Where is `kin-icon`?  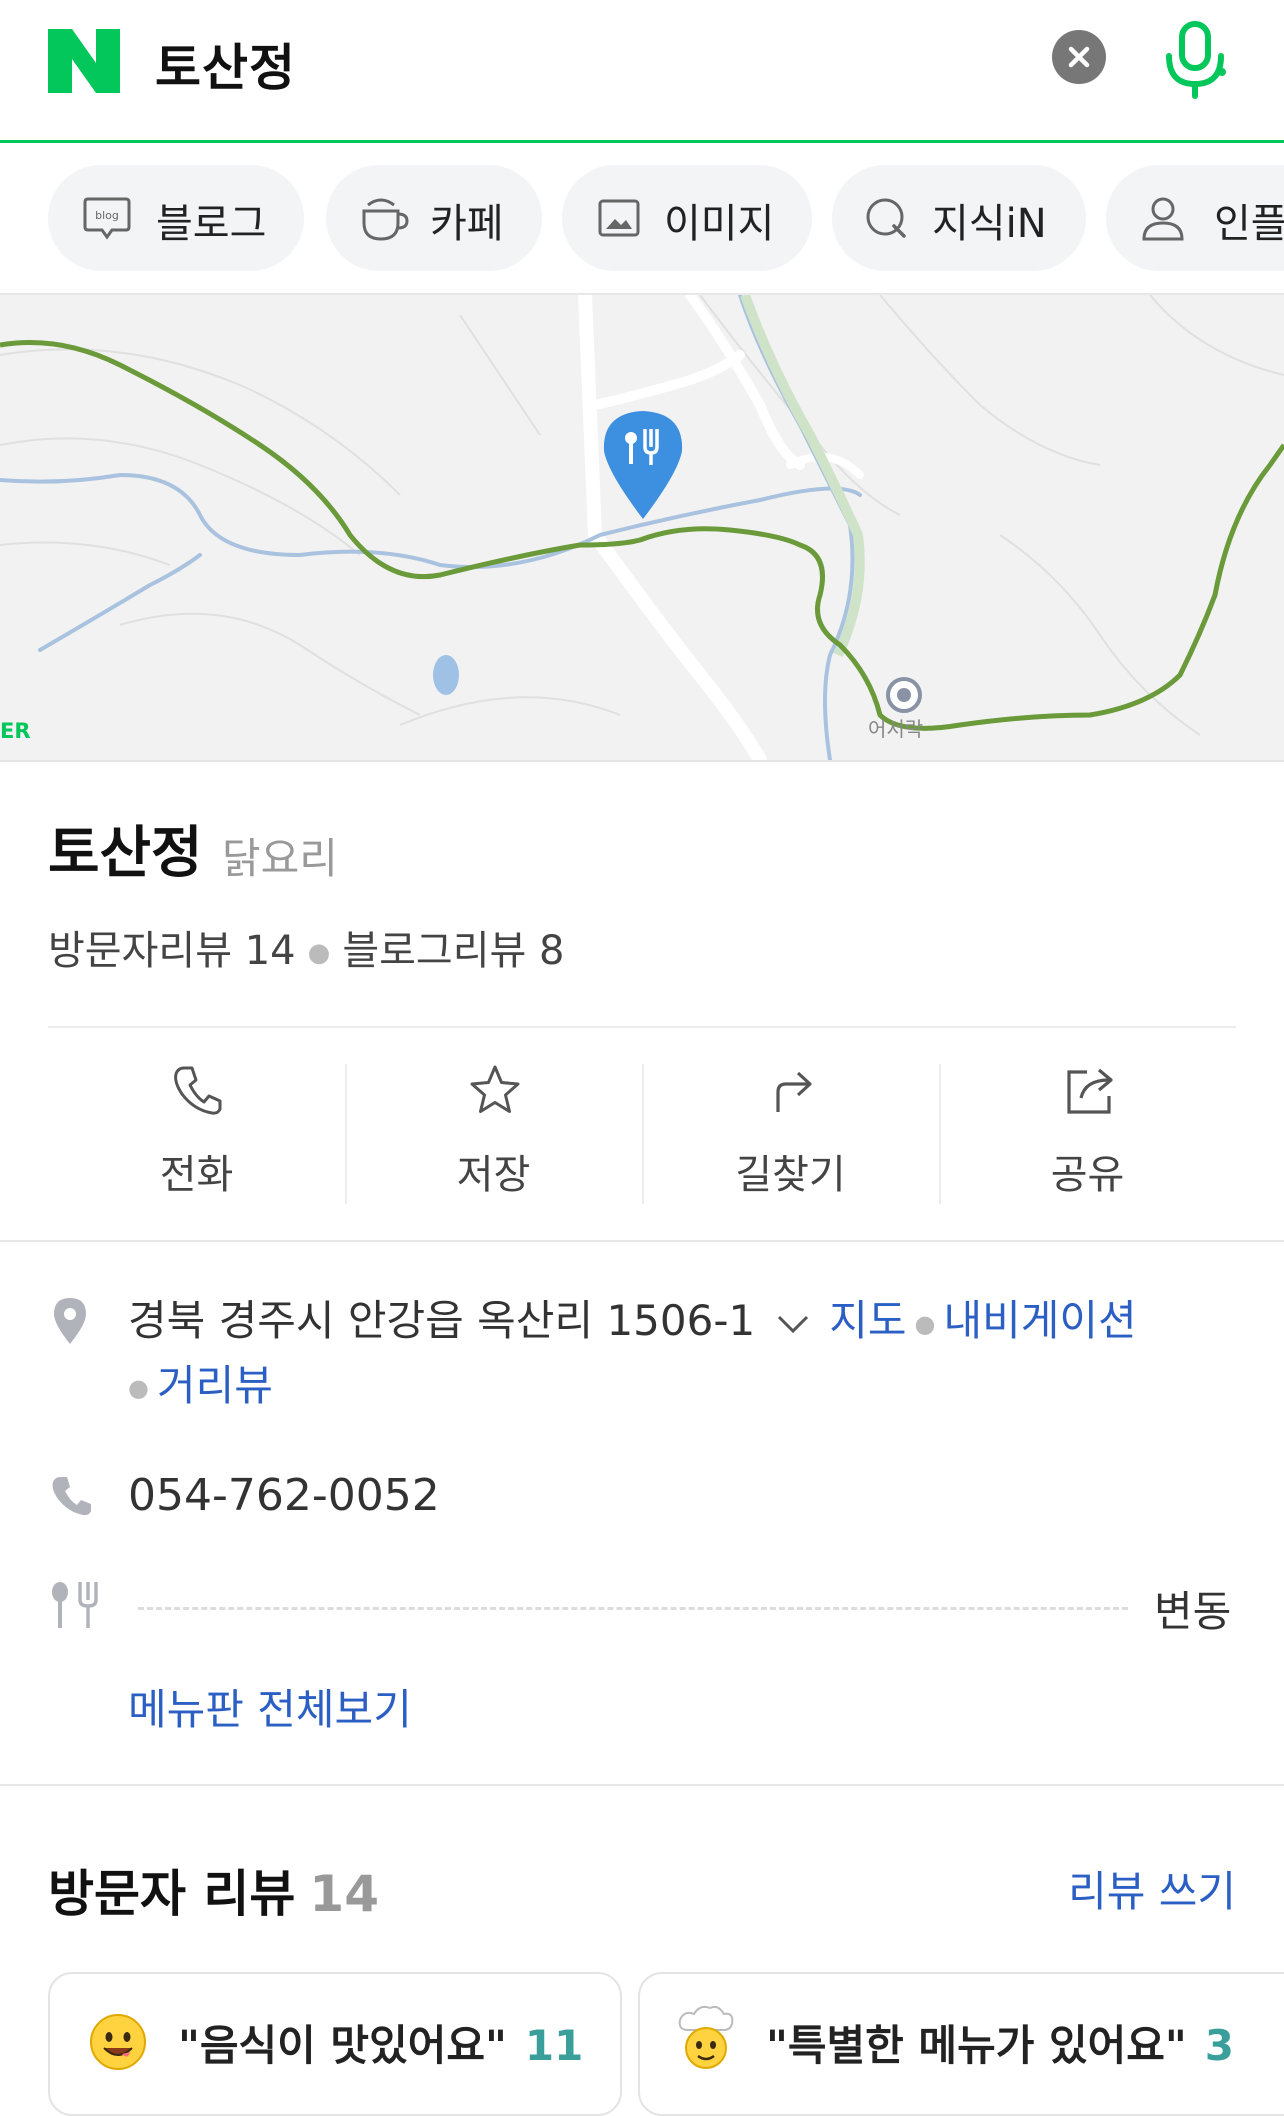
kin-icon is located at coordinates (886, 218).